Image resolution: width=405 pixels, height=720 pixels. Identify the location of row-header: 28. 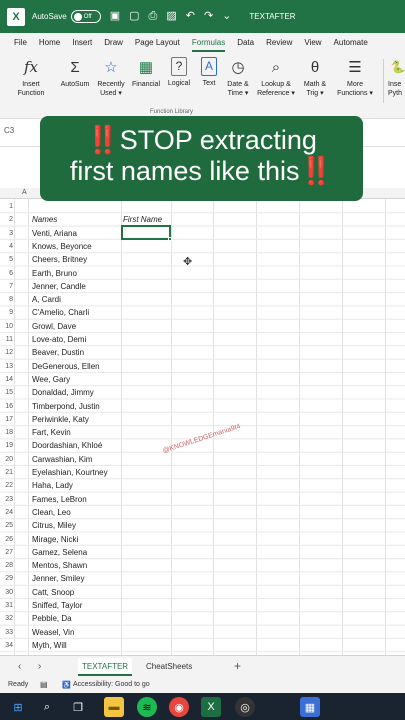
(7, 565).